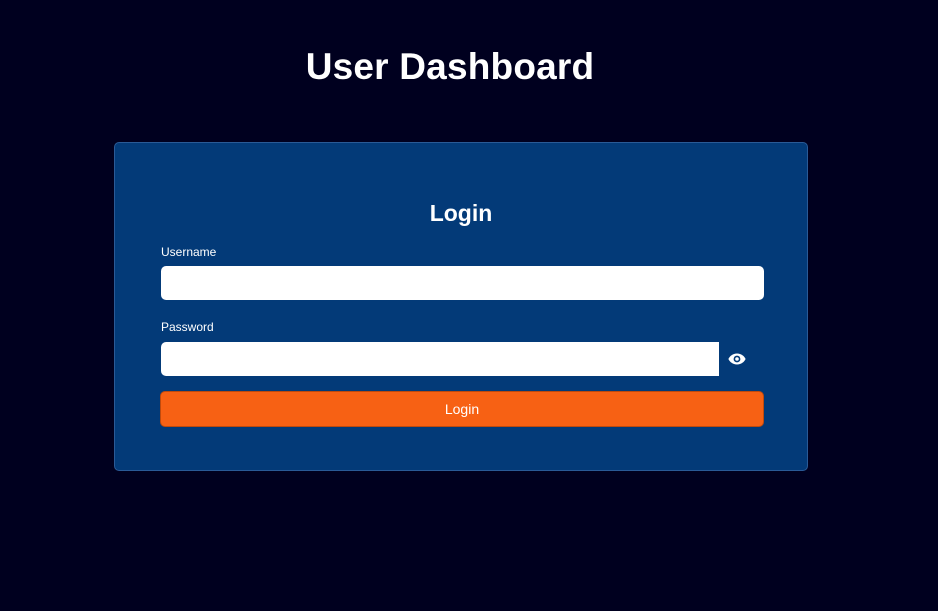 This screenshot has height=611, width=938. I want to click on username-label: Username, so click(189, 252).